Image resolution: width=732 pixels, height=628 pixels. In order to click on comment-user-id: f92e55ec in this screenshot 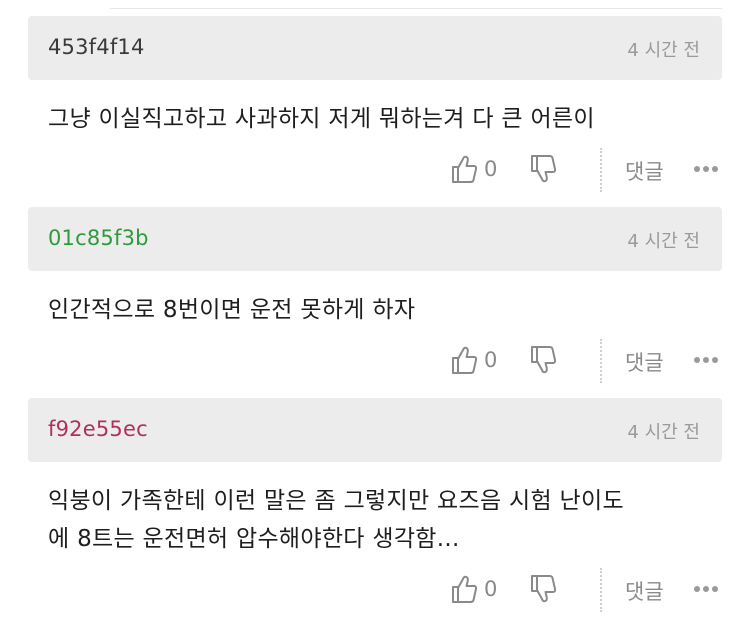, I will do `click(98, 429)`.